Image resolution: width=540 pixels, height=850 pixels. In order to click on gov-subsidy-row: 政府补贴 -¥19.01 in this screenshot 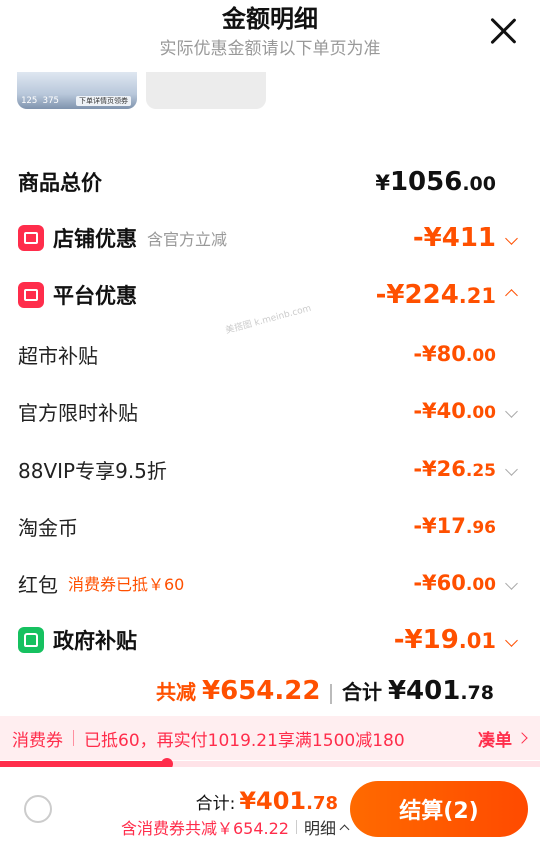, I will do `click(270, 640)`.